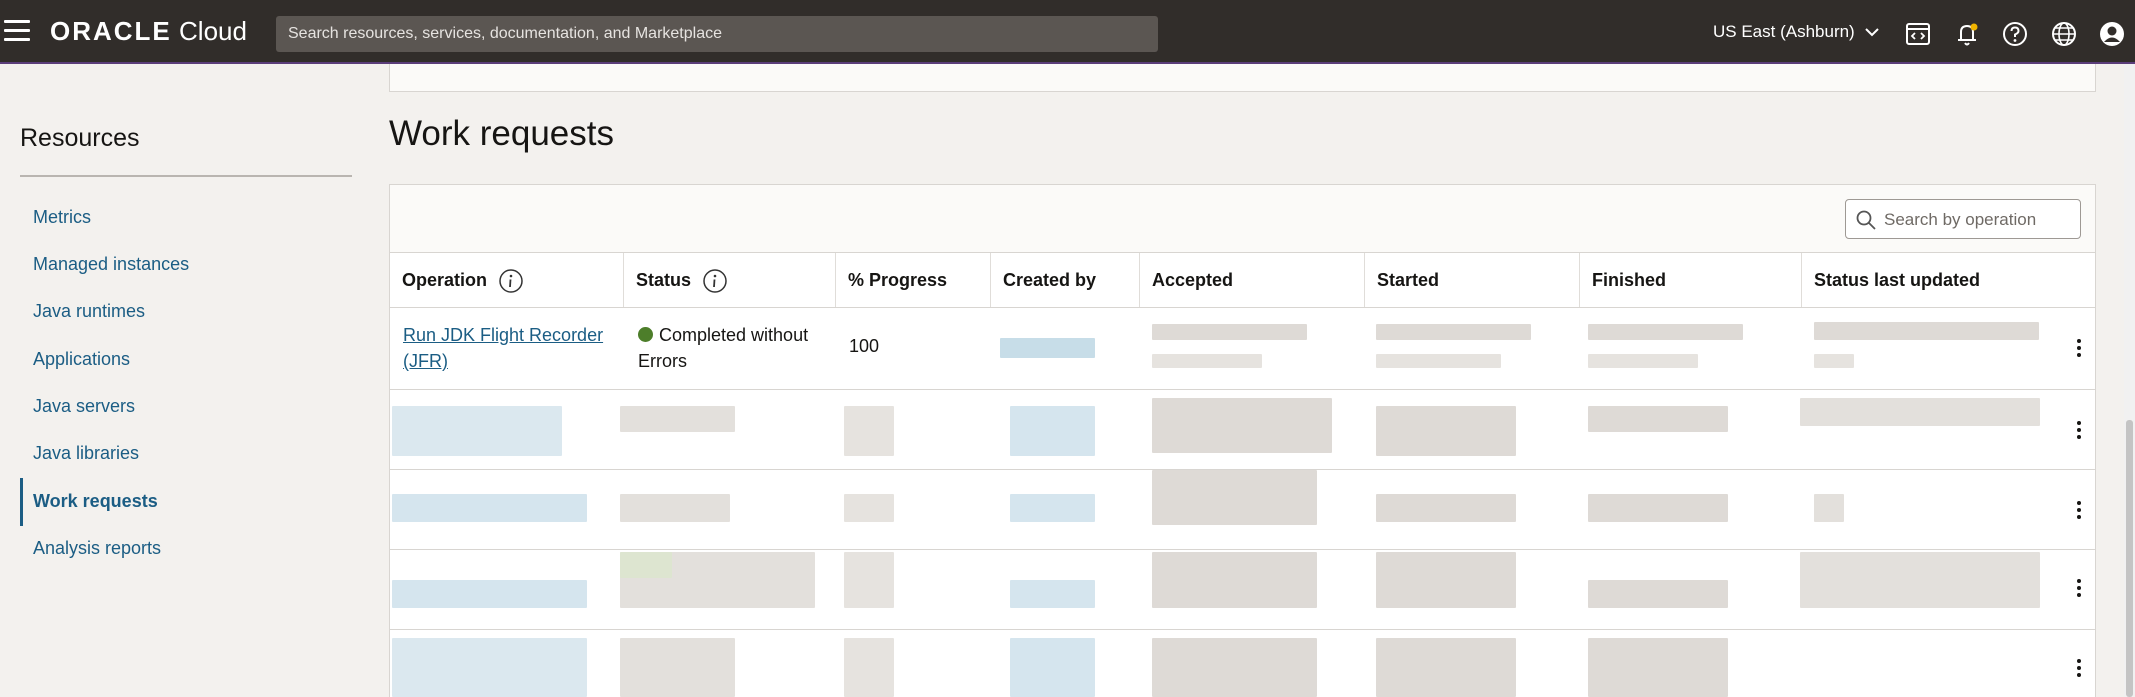 The width and height of the screenshot is (2135, 697). I want to click on sidebar-item-applications: Applications, so click(81, 359).